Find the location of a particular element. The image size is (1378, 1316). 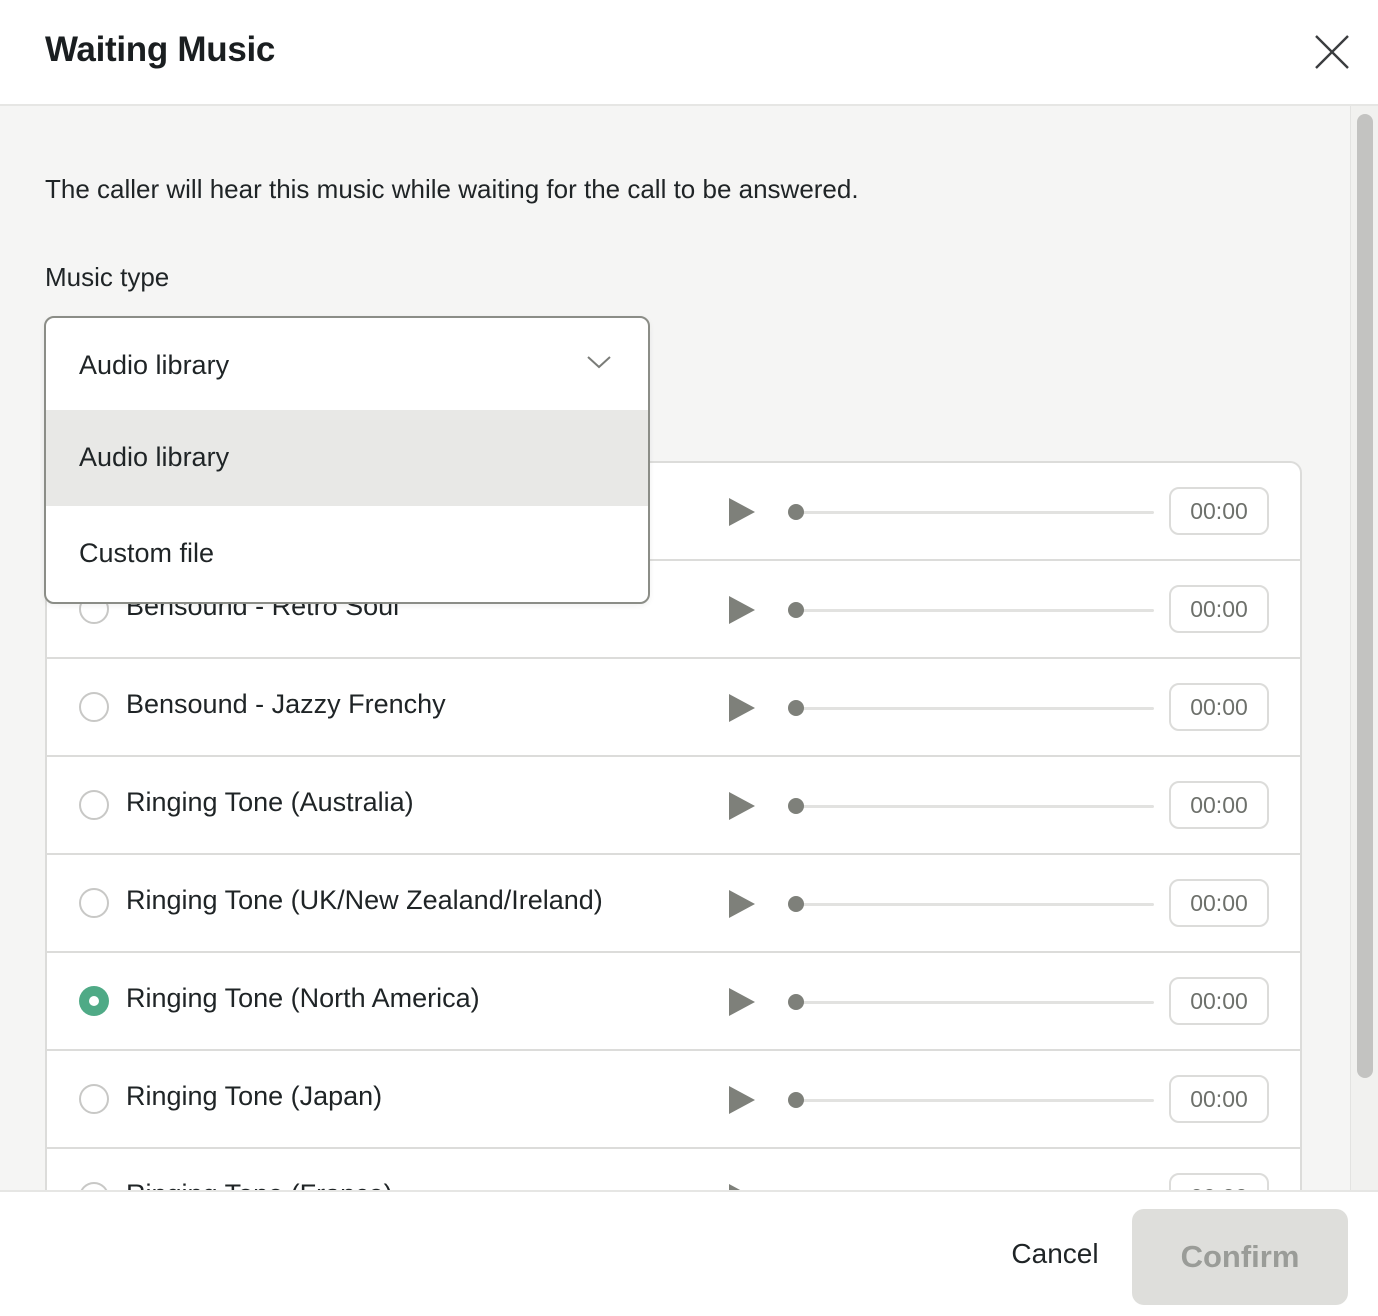

dropdown-option-label: Audio library is located at coordinates (154, 457).